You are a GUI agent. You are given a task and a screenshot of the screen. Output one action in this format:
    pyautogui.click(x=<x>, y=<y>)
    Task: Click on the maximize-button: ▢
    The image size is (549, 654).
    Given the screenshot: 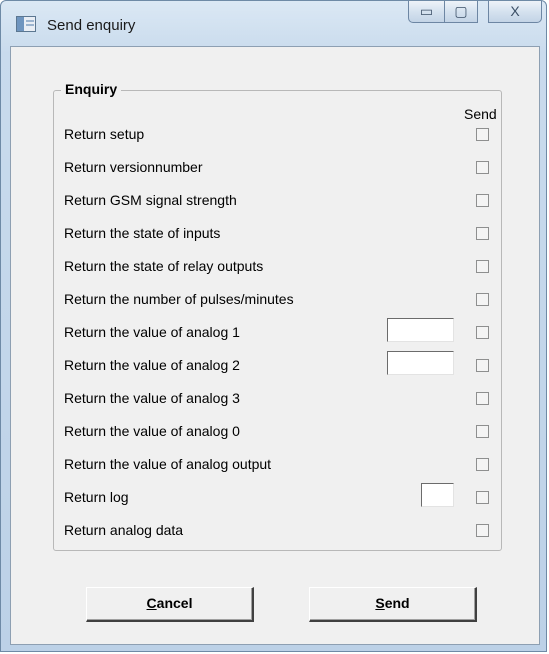 What is the action you would take?
    pyautogui.click(x=461, y=12)
    